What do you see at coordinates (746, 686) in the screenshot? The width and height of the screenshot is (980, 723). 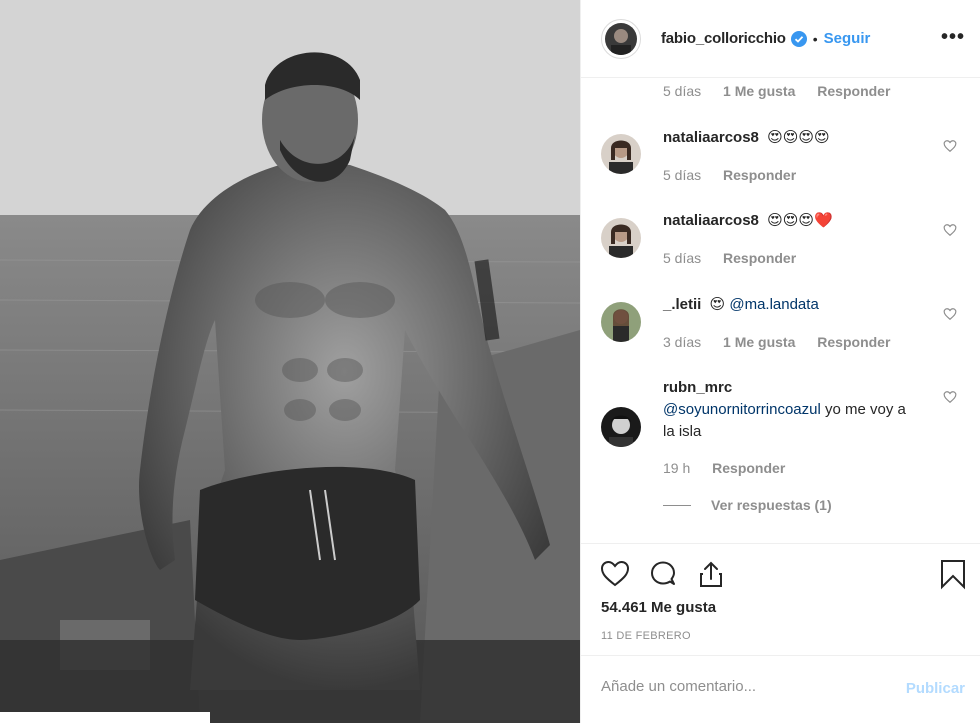 I see `comment-input` at bounding box center [746, 686].